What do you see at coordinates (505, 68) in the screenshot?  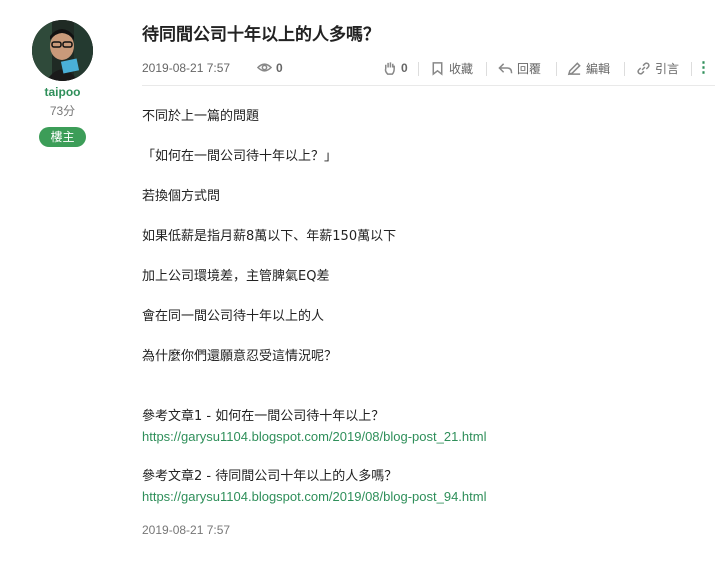 I see `reply-icon` at bounding box center [505, 68].